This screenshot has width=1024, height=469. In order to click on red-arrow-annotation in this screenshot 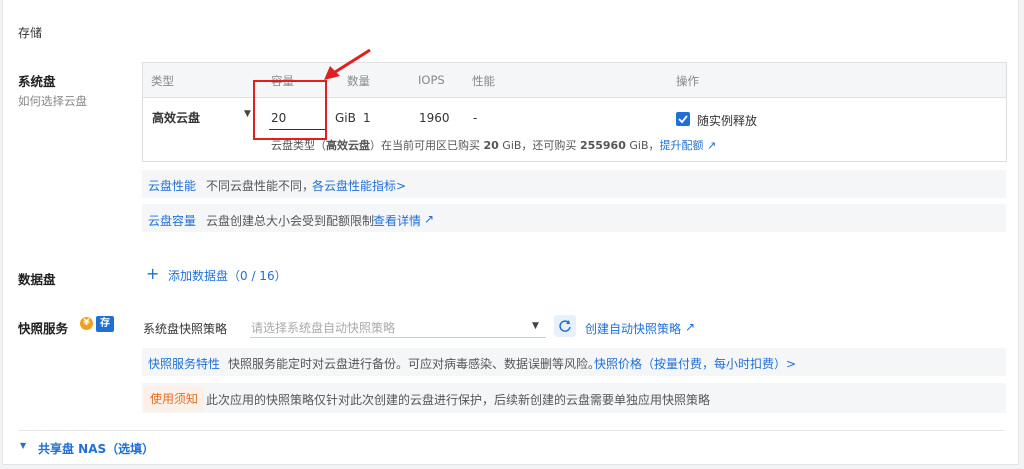, I will do `click(347, 64)`.